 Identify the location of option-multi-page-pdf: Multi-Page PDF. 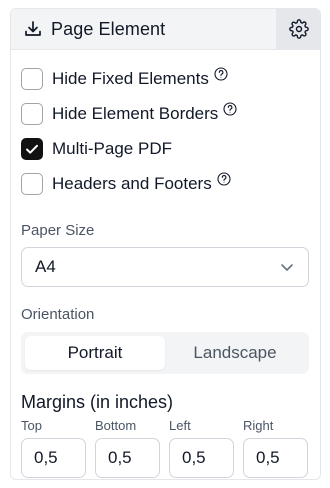
(165, 148).